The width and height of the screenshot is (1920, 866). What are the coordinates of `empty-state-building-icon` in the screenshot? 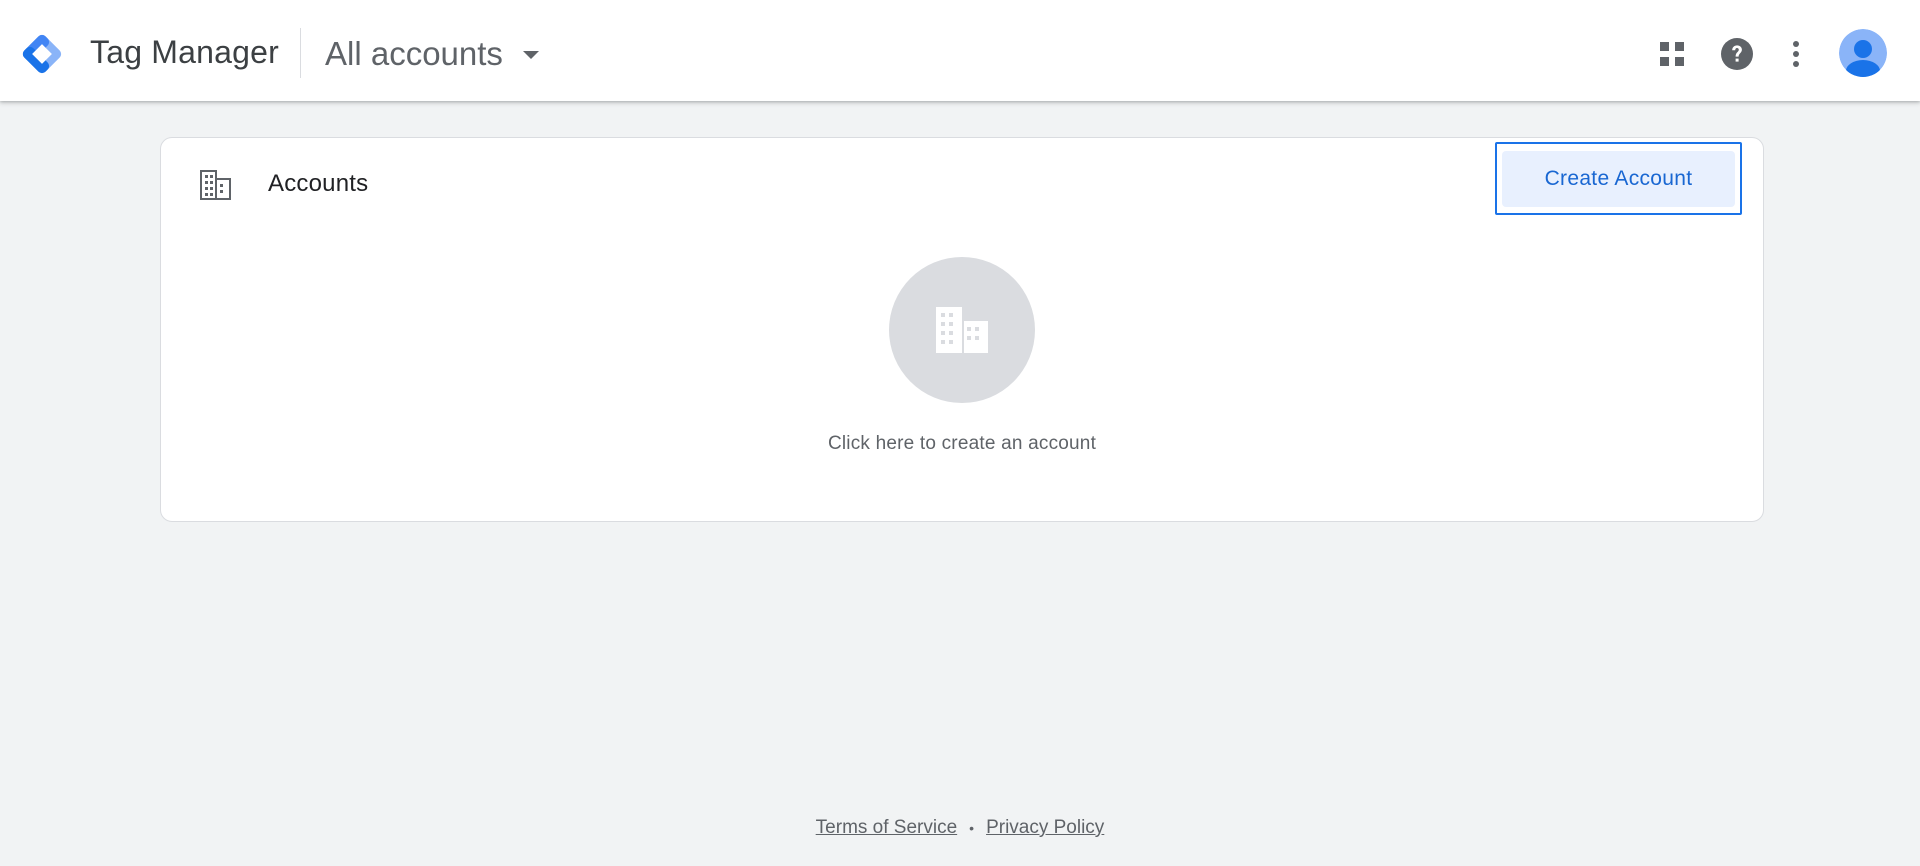 It's located at (962, 330).